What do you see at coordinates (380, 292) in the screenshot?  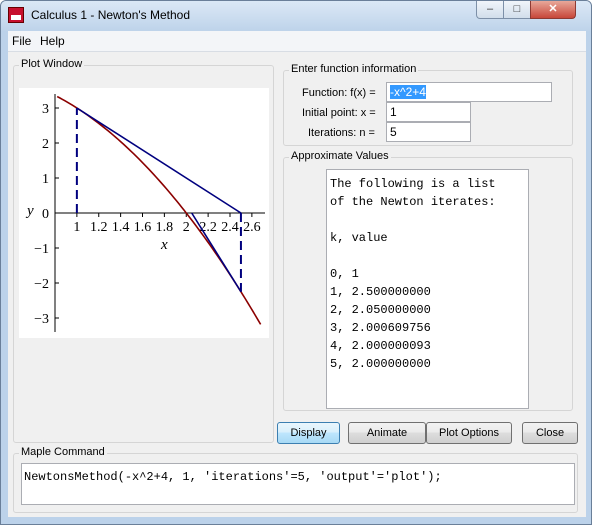 I see `approx-line: 1, 2.500000000` at bounding box center [380, 292].